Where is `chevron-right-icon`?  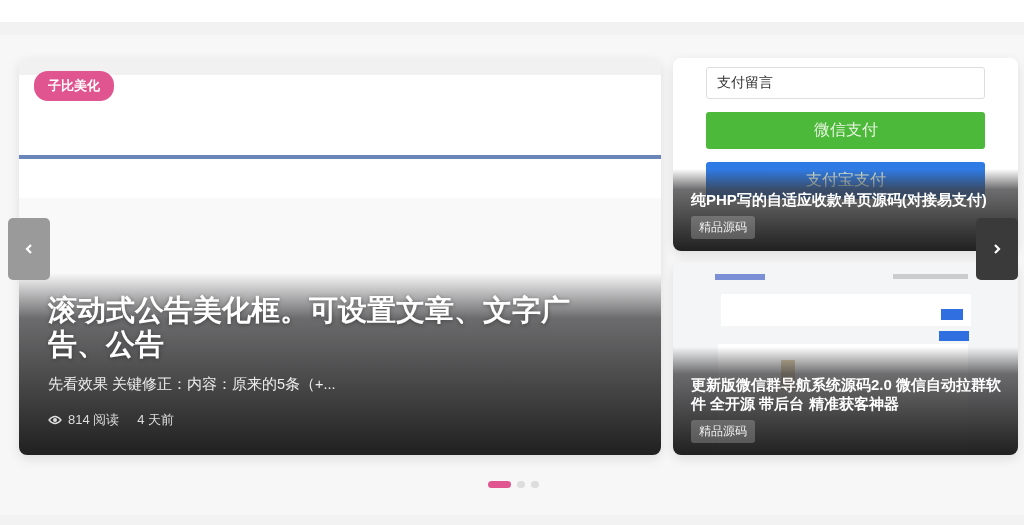
chevron-right-icon is located at coordinates (997, 249).